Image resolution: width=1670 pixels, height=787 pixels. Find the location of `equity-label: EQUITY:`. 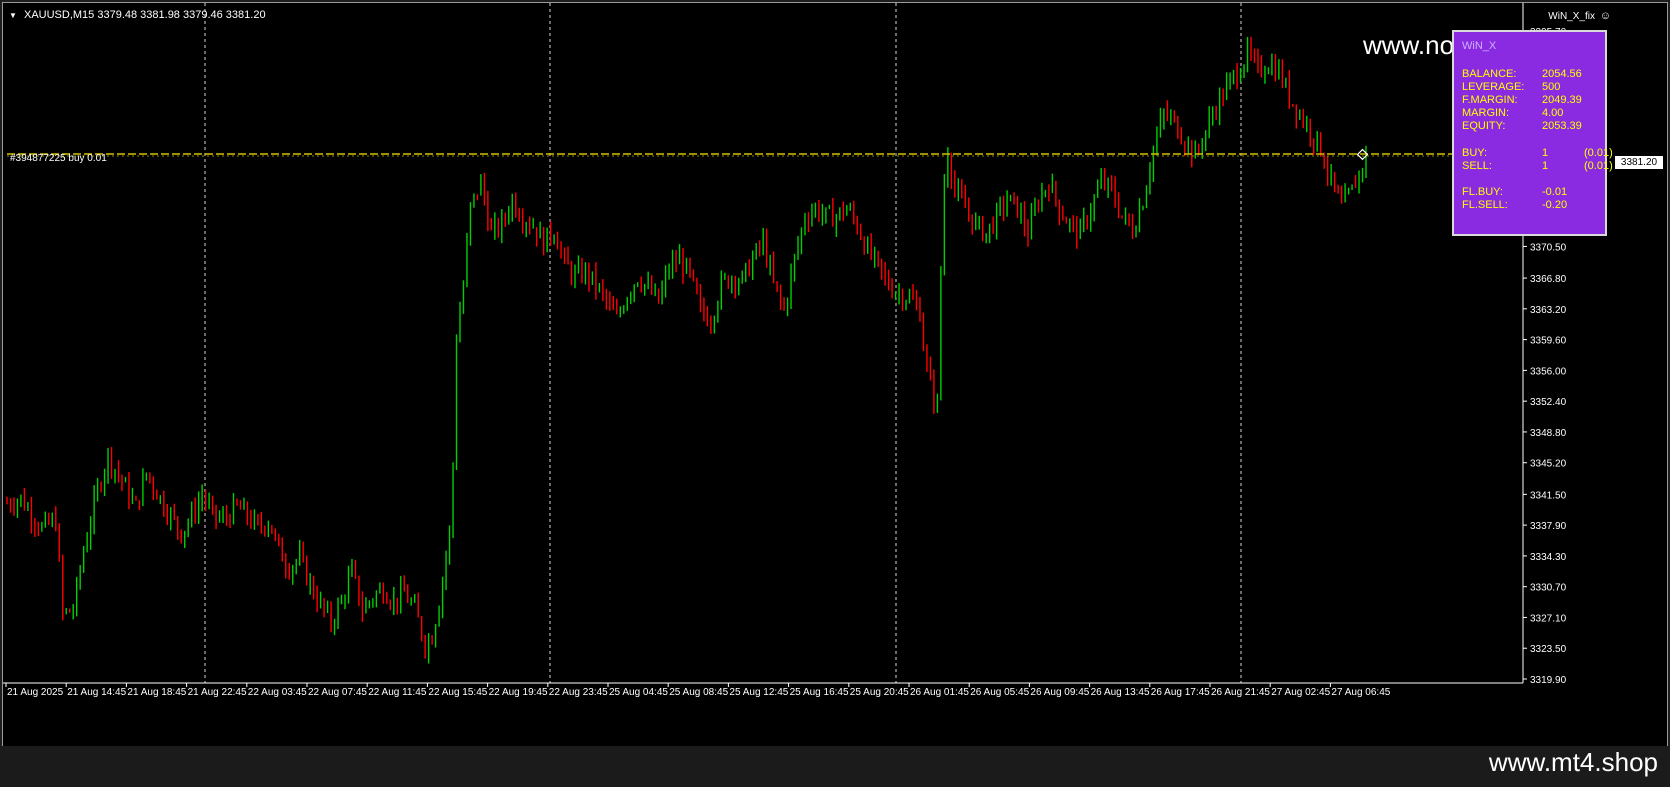

equity-label: EQUITY: is located at coordinates (1484, 126).